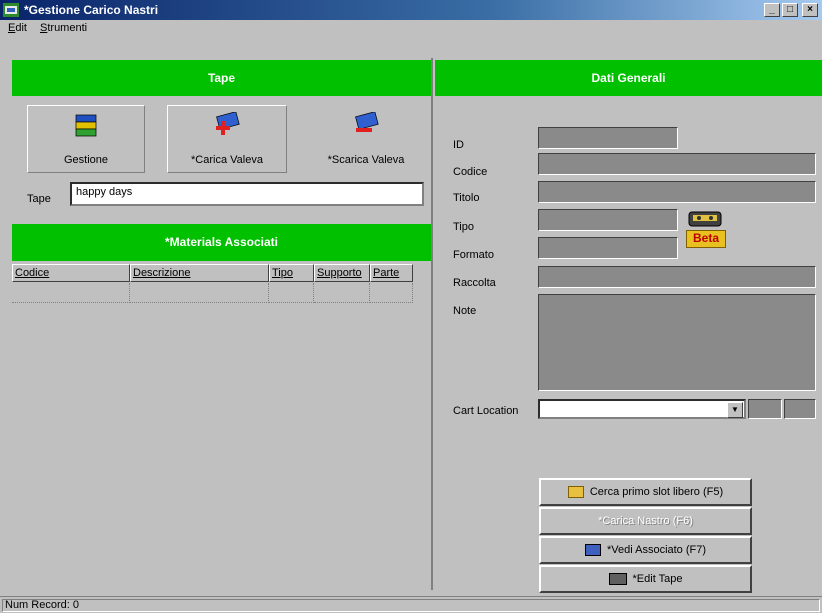 The height and width of the screenshot is (613, 822). I want to click on tape-stack-icon, so click(86, 125).